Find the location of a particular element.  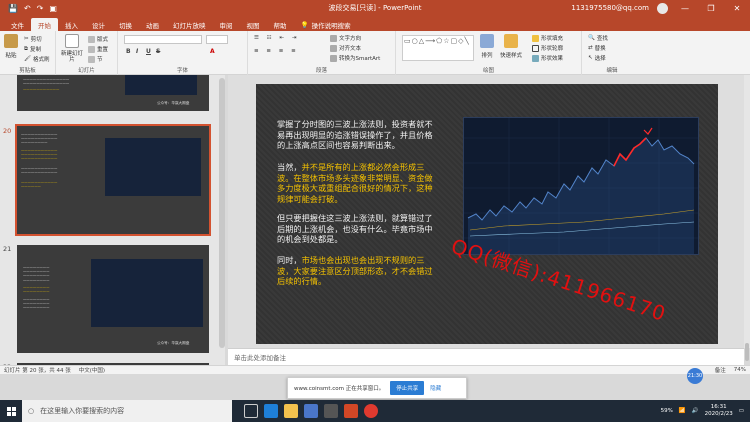

text-direction-button: 文字方向 is located at coordinates (345, 38).